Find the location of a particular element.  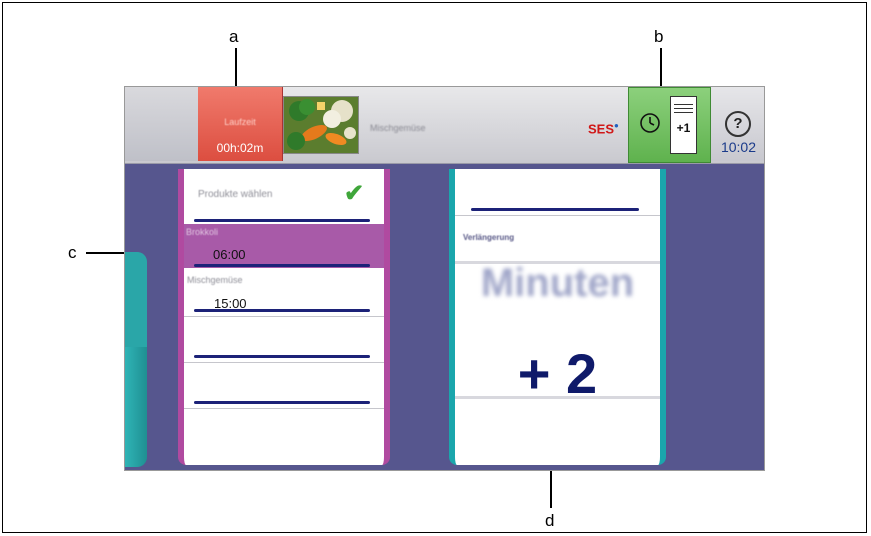

ses-indicator: SES● is located at coordinates (603, 128).